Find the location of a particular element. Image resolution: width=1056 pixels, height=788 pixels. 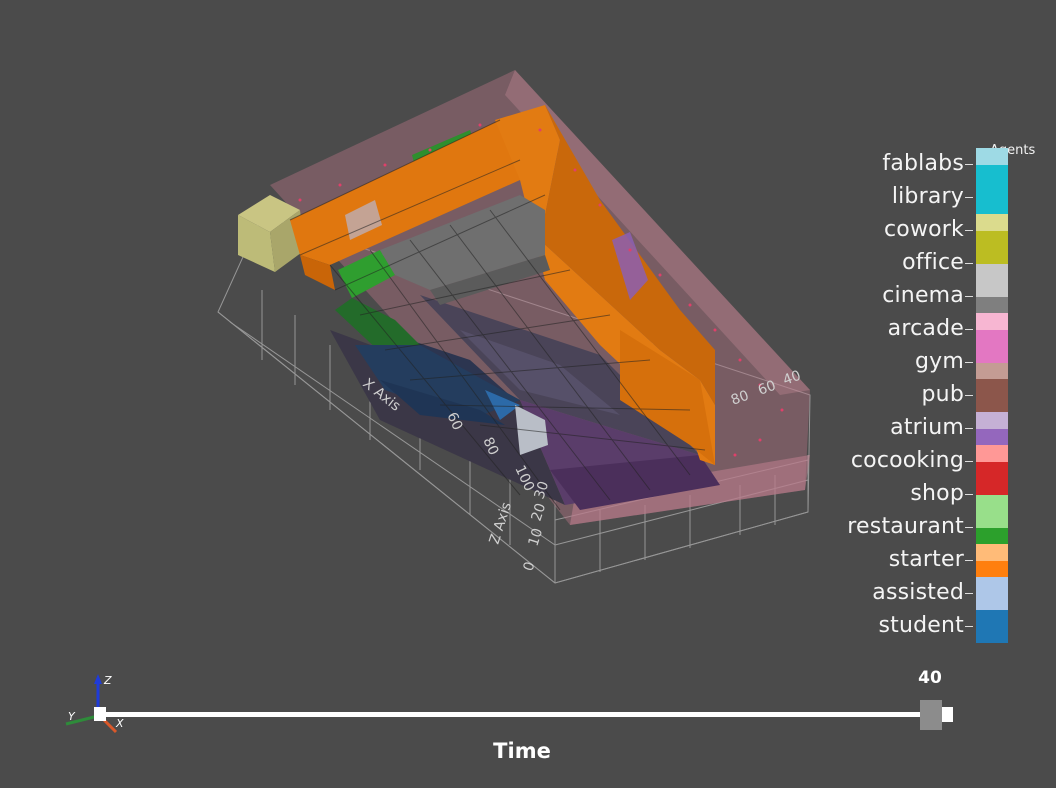

legend-label: cocooking is located at coordinates (907, 460).